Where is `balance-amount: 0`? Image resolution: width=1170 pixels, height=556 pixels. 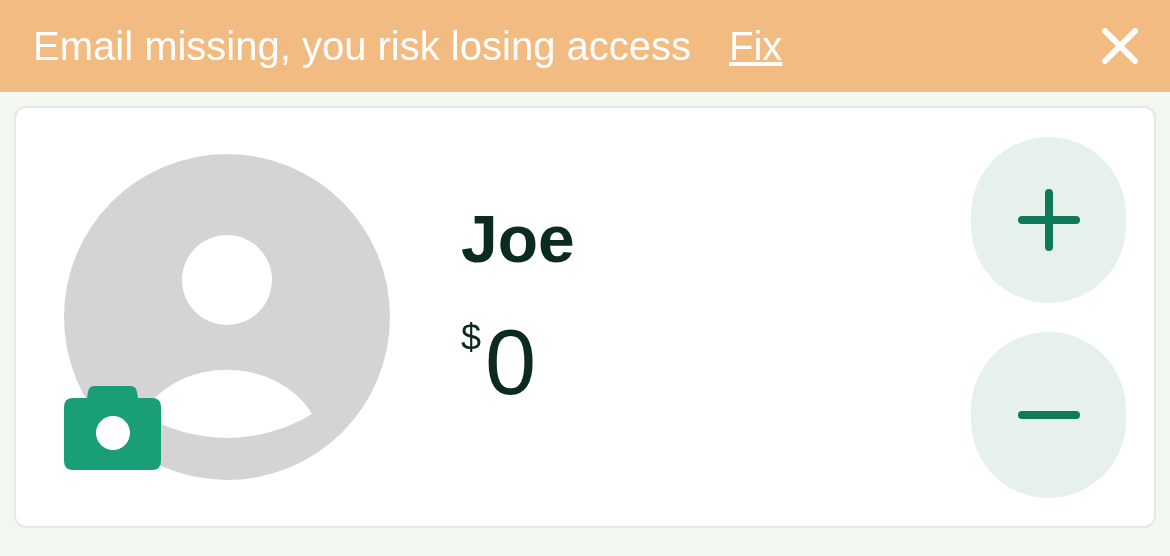 balance-amount: 0 is located at coordinates (511, 362).